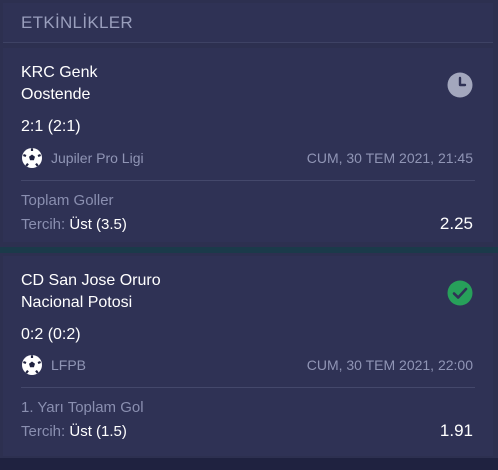 This screenshot has height=470, width=498. Describe the element at coordinates (460, 293) in the screenshot. I see `check-circle-icon` at that location.